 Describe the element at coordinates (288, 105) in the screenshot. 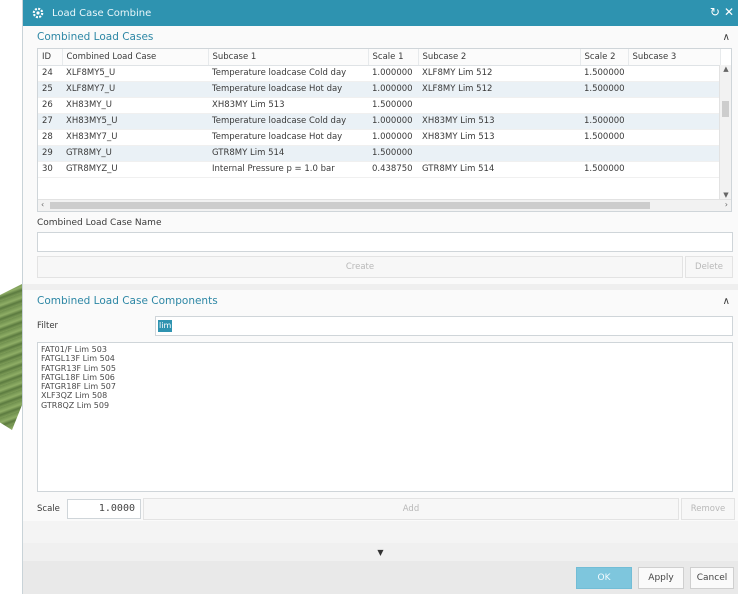

I see `cell-subcase-1: XH83MY Lim 513` at that location.